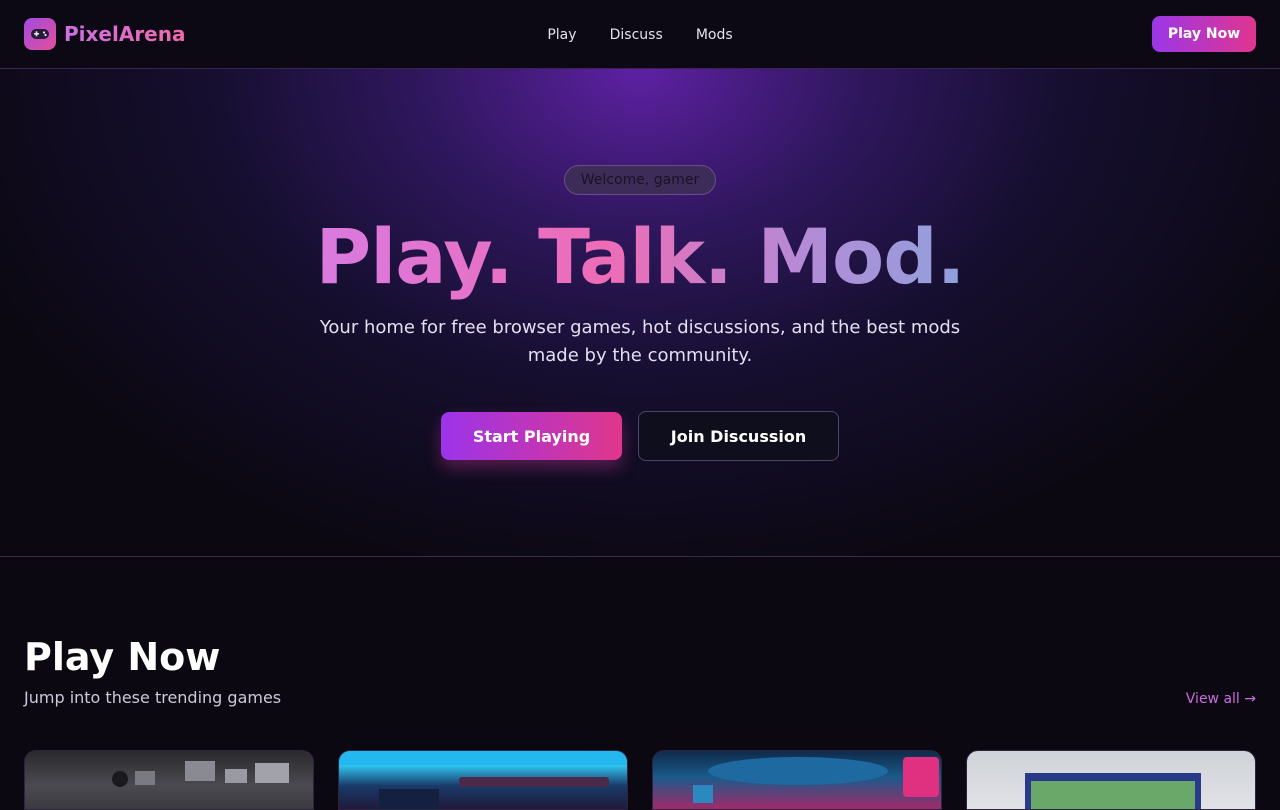 Image resolution: width=1280 pixels, height=810 pixels. I want to click on join-discussion-button: Join Discussion, so click(738, 436).